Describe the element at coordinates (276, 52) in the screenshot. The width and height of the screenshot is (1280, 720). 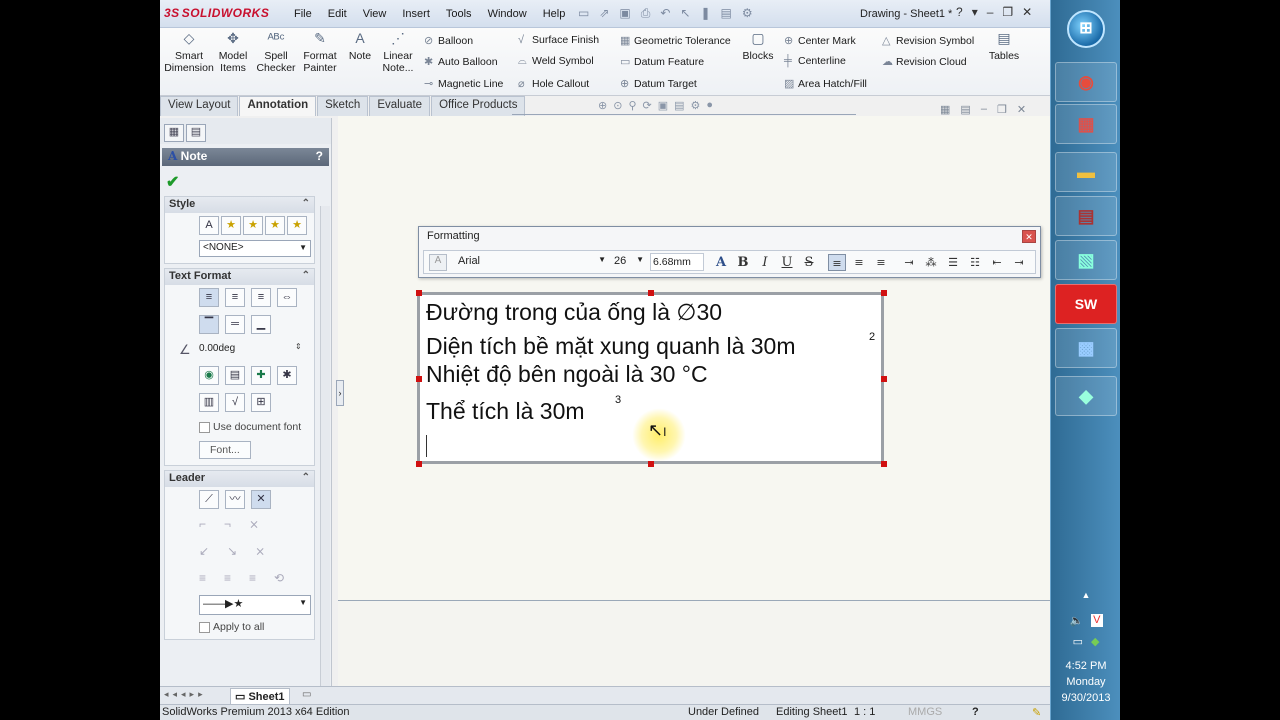
I see `spell-checker-button: ᴬᴮᶜ Spell Checker` at that location.